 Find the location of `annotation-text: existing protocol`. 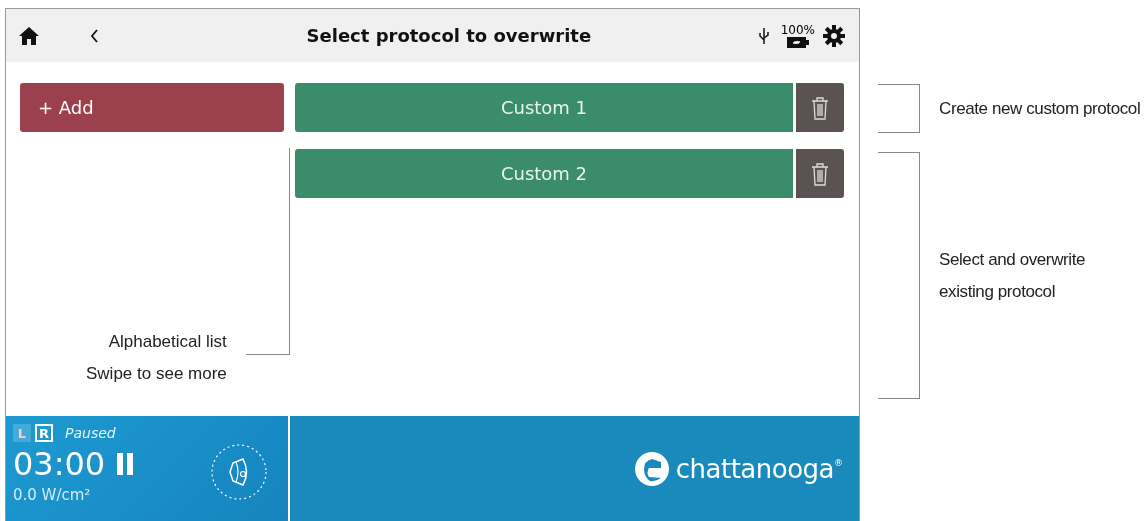

annotation-text: existing protocol is located at coordinates (998, 291).